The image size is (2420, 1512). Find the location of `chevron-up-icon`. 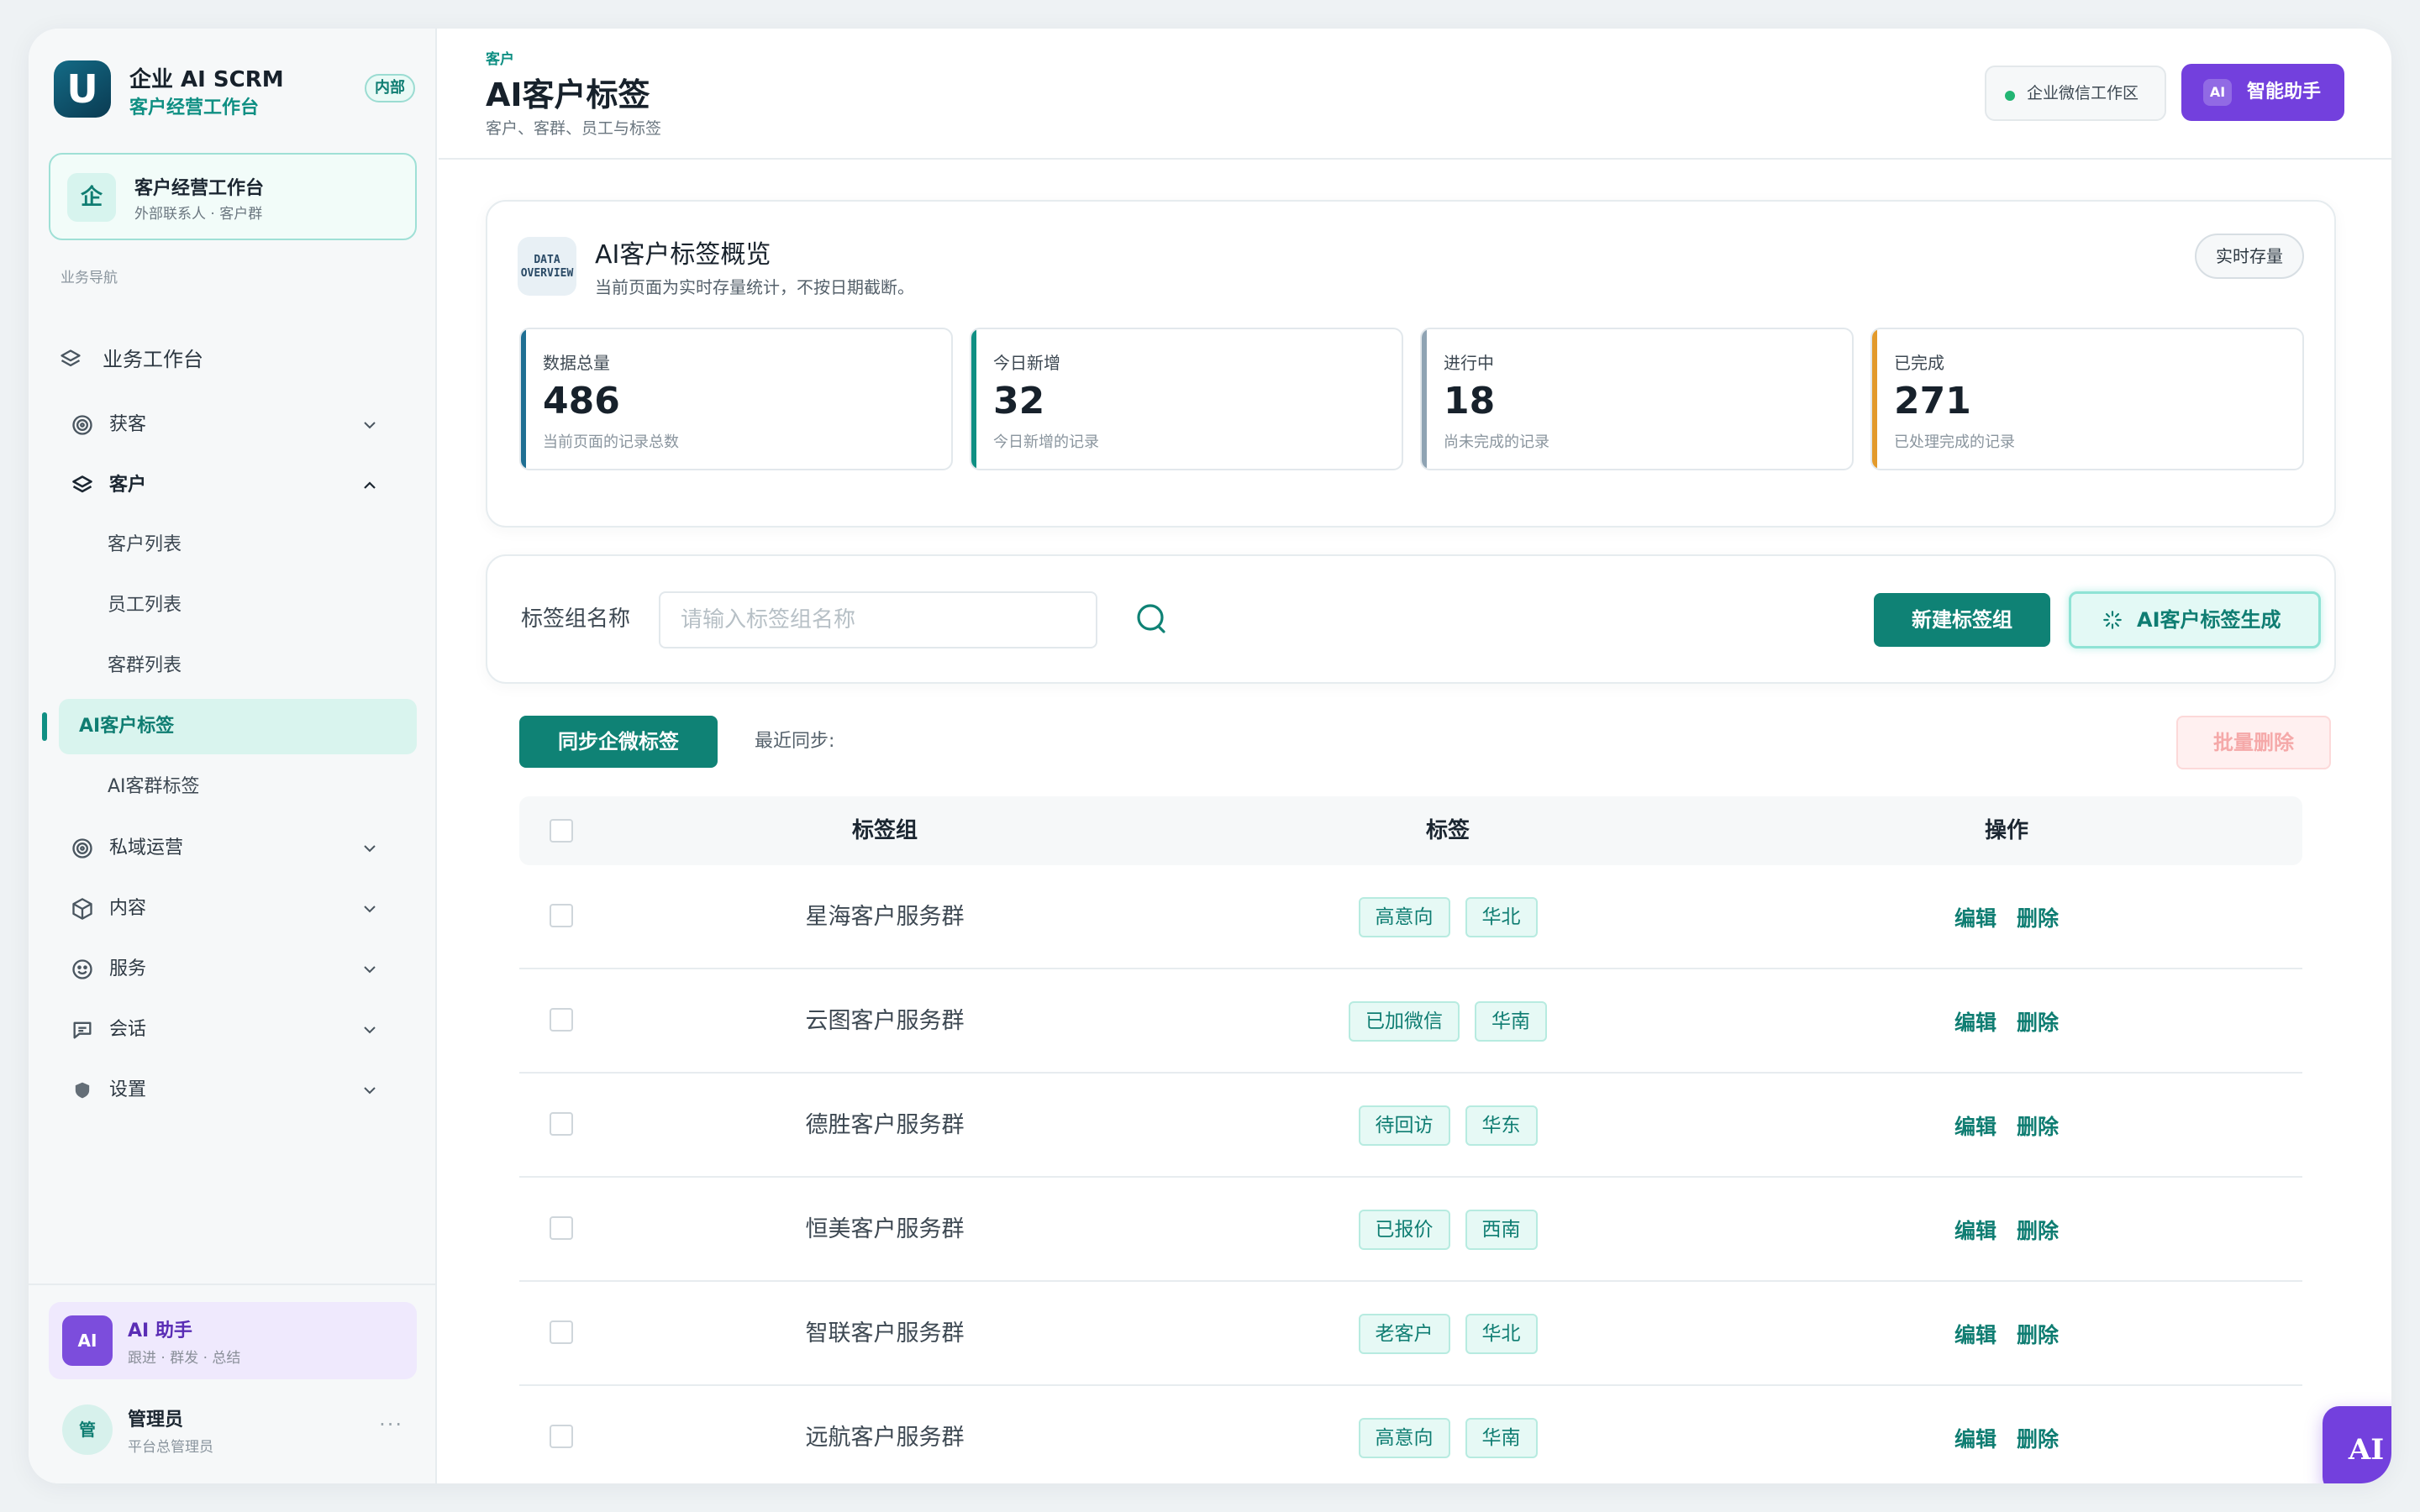

chevron-up-icon is located at coordinates (370, 485).